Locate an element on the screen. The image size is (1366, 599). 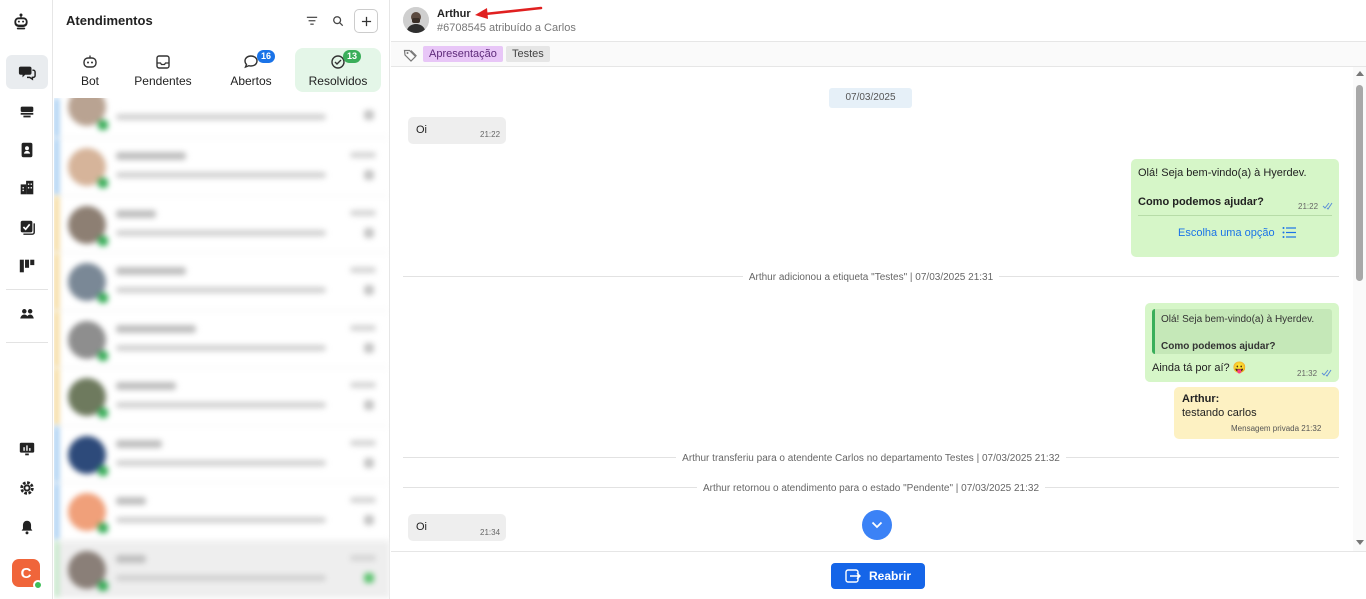
monitor-icon is located at coordinates (27, 449).